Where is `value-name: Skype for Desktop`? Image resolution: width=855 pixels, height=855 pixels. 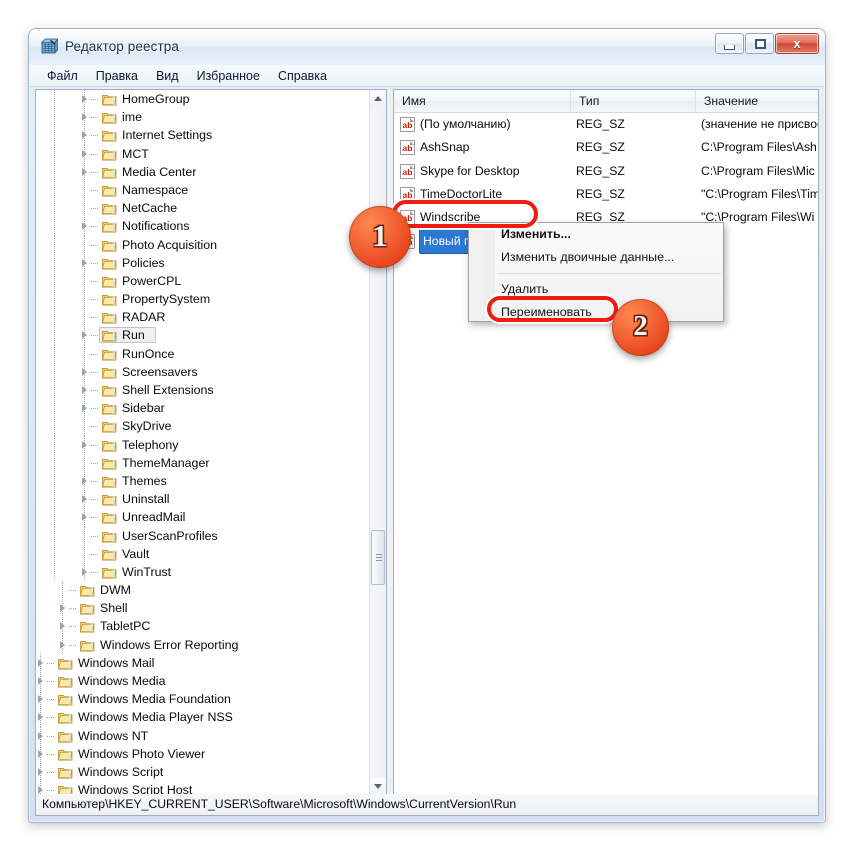
value-name: Skype for Desktop is located at coordinates (470, 170).